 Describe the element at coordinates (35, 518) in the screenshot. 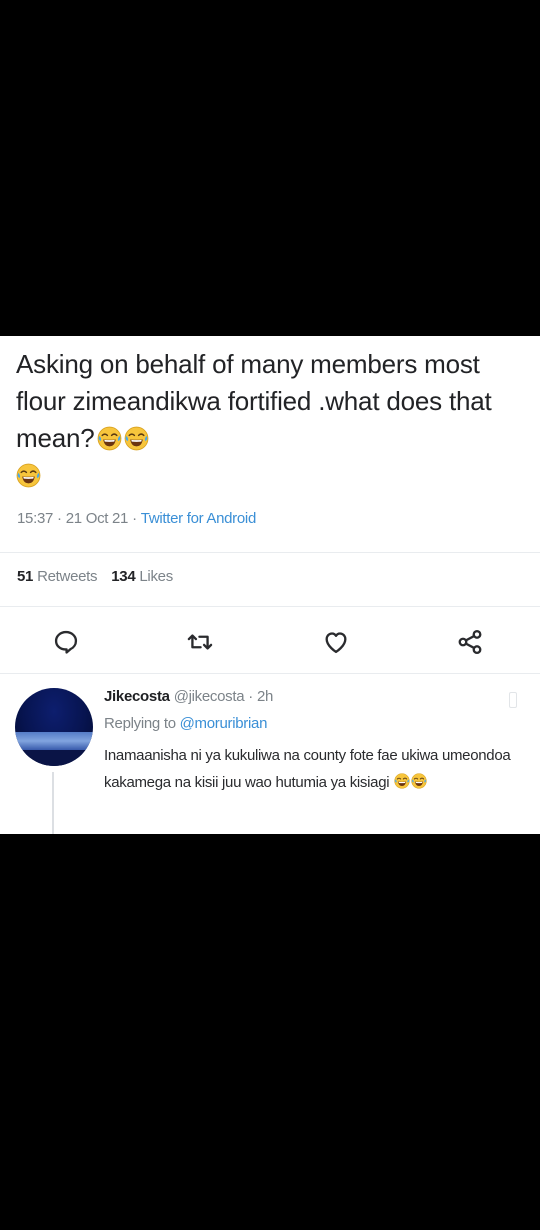

I see `tweet-time: 15:37` at that location.